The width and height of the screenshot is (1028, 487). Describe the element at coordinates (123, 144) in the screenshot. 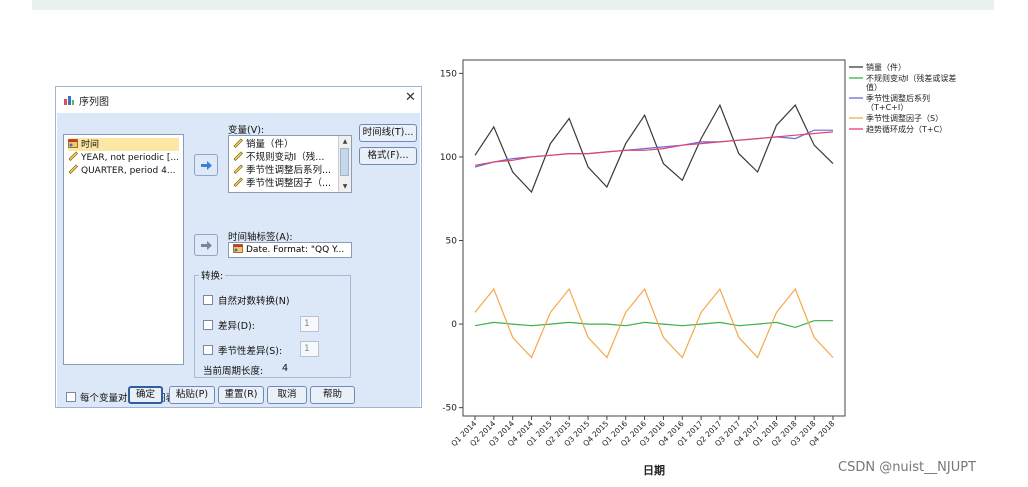

I see `source-item-time: 时间` at that location.